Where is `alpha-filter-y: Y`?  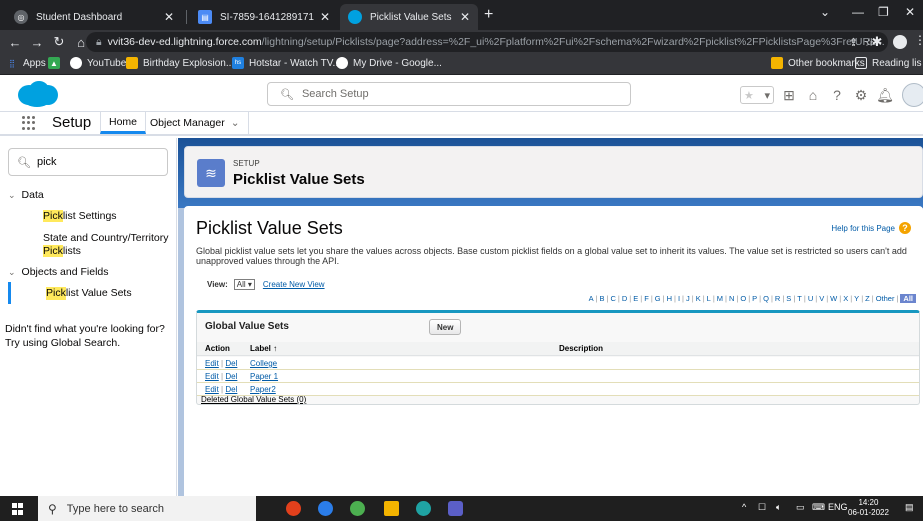 alpha-filter-y: Y is located at coordinates (856, 298).